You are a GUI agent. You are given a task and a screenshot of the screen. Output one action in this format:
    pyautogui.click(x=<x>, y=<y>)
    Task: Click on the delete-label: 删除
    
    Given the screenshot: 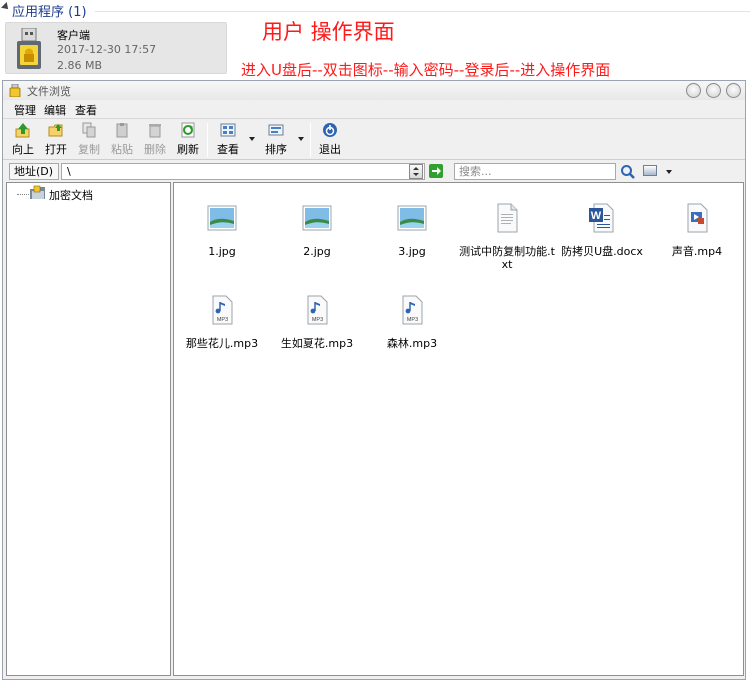 What is the action you would take?
    pyautogui.click(x=155, y=149)
    